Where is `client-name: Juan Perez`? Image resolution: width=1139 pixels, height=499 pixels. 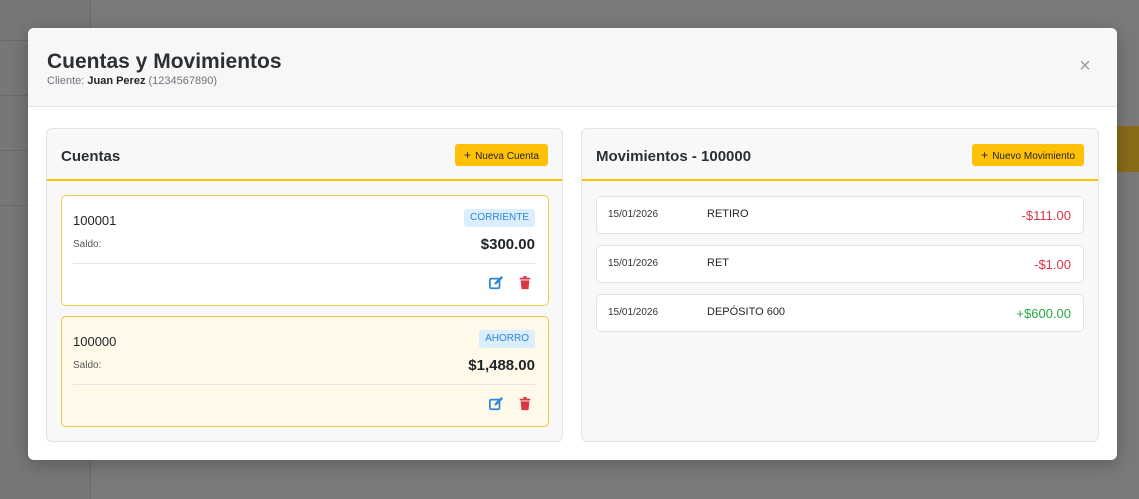 client-name: Juan Perez is located at coordinates (116, 81).